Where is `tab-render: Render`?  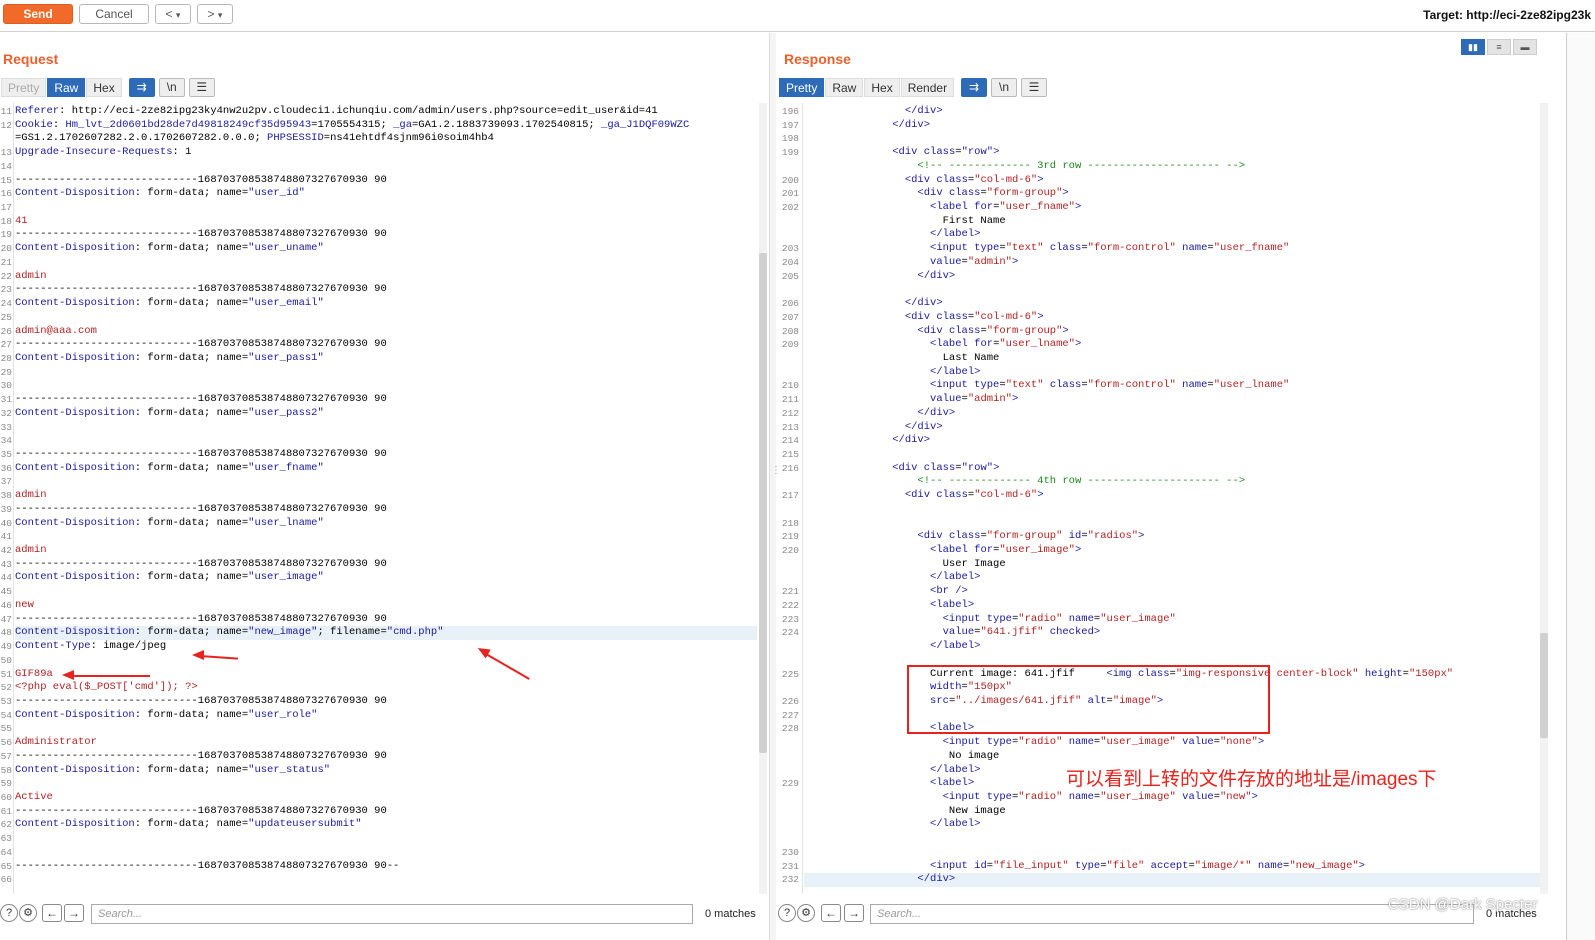 tab-render: Render is located at coordinates (927, 87).